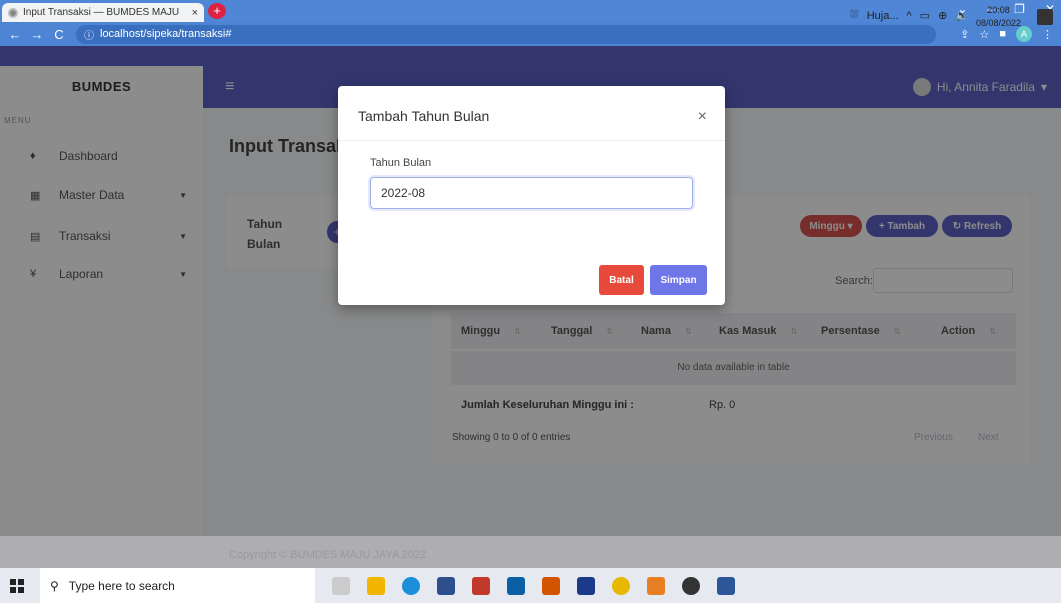 Image resolution: width=1061 pixels, height=603 pixels. What do you see at coordinates (531, 193) in the screenshot?
I see `tahun-bulan-input: 2022-08` at bounding box center [531, 193].